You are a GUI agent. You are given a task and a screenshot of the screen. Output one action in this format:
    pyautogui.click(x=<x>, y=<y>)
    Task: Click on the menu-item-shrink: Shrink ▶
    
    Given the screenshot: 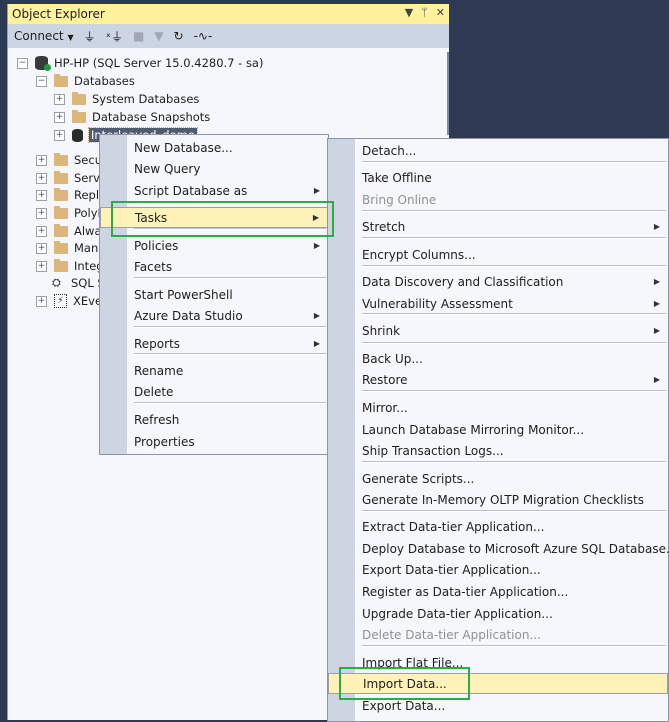 What is the action you would take?
    pyautogui.click(x=498, y=330)
    